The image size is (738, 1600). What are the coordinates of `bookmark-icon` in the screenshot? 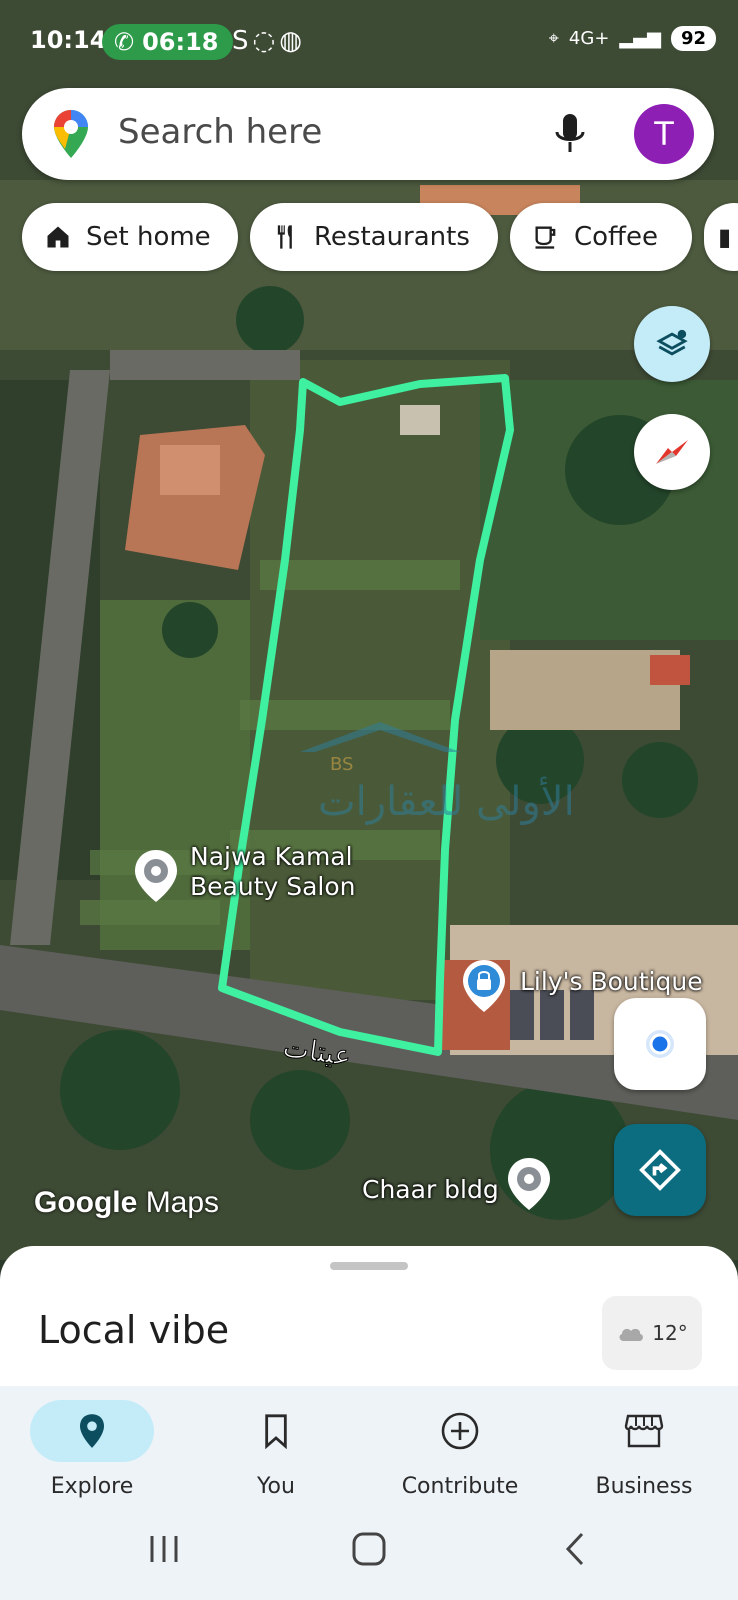 It's located at (276, 1431).